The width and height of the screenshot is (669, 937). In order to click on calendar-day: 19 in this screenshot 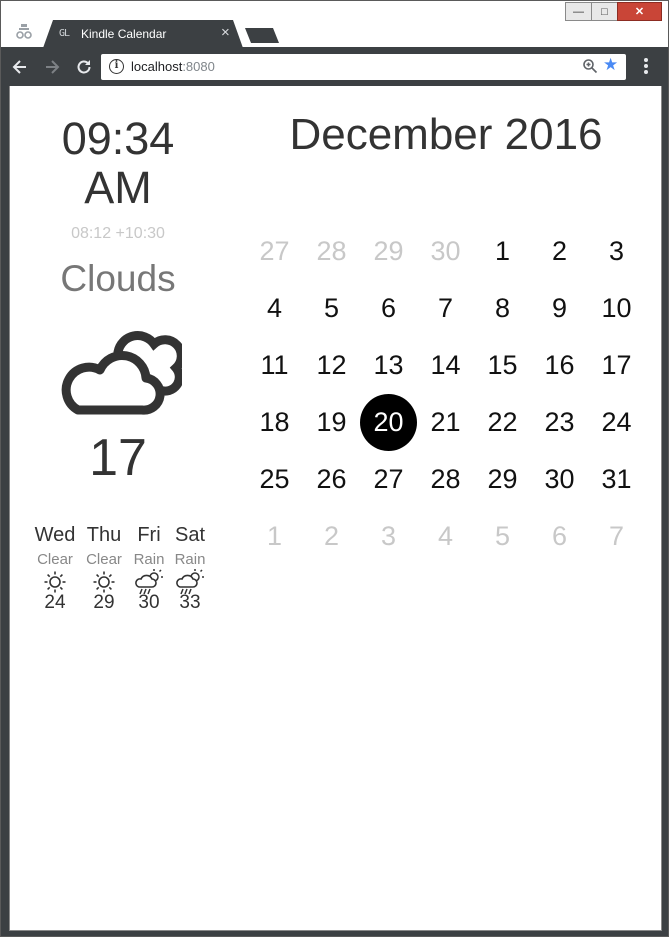, I will do `click(331, 422)`.